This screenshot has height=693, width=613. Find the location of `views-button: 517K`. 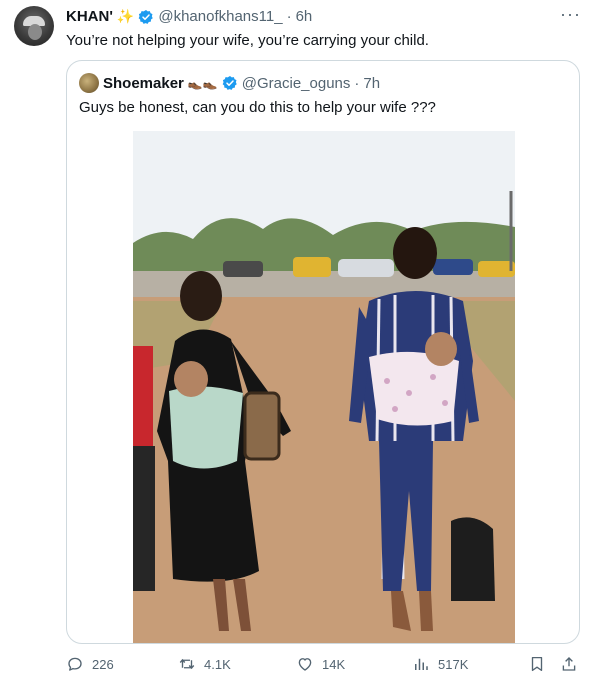

views-button: 517K is located at coordinates (440, 664).